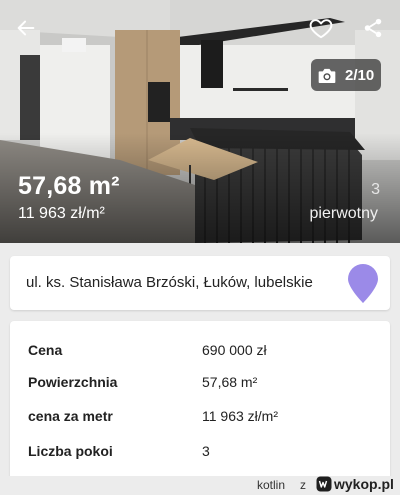 The height and width of the screenshot is (495, 400). I want to click on listing-price-per-m2: 11 963 zł/m², so click(61, 213).